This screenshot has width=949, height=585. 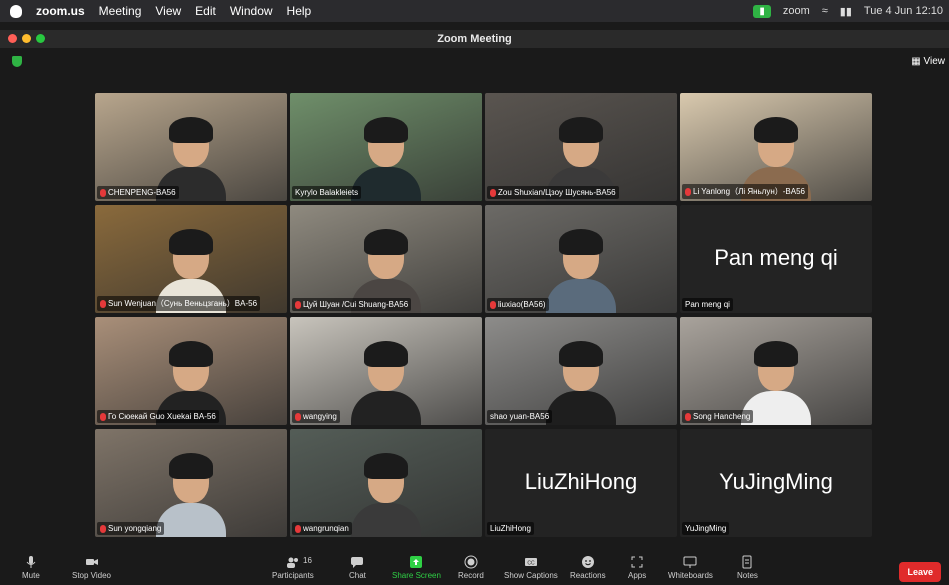 I want to click on menu-app-name: zoom.us, so click(x=60, y=11).